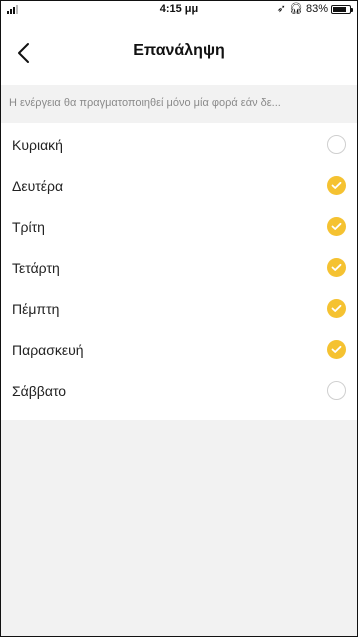  I want to click on battery-level, so click(340, 9).